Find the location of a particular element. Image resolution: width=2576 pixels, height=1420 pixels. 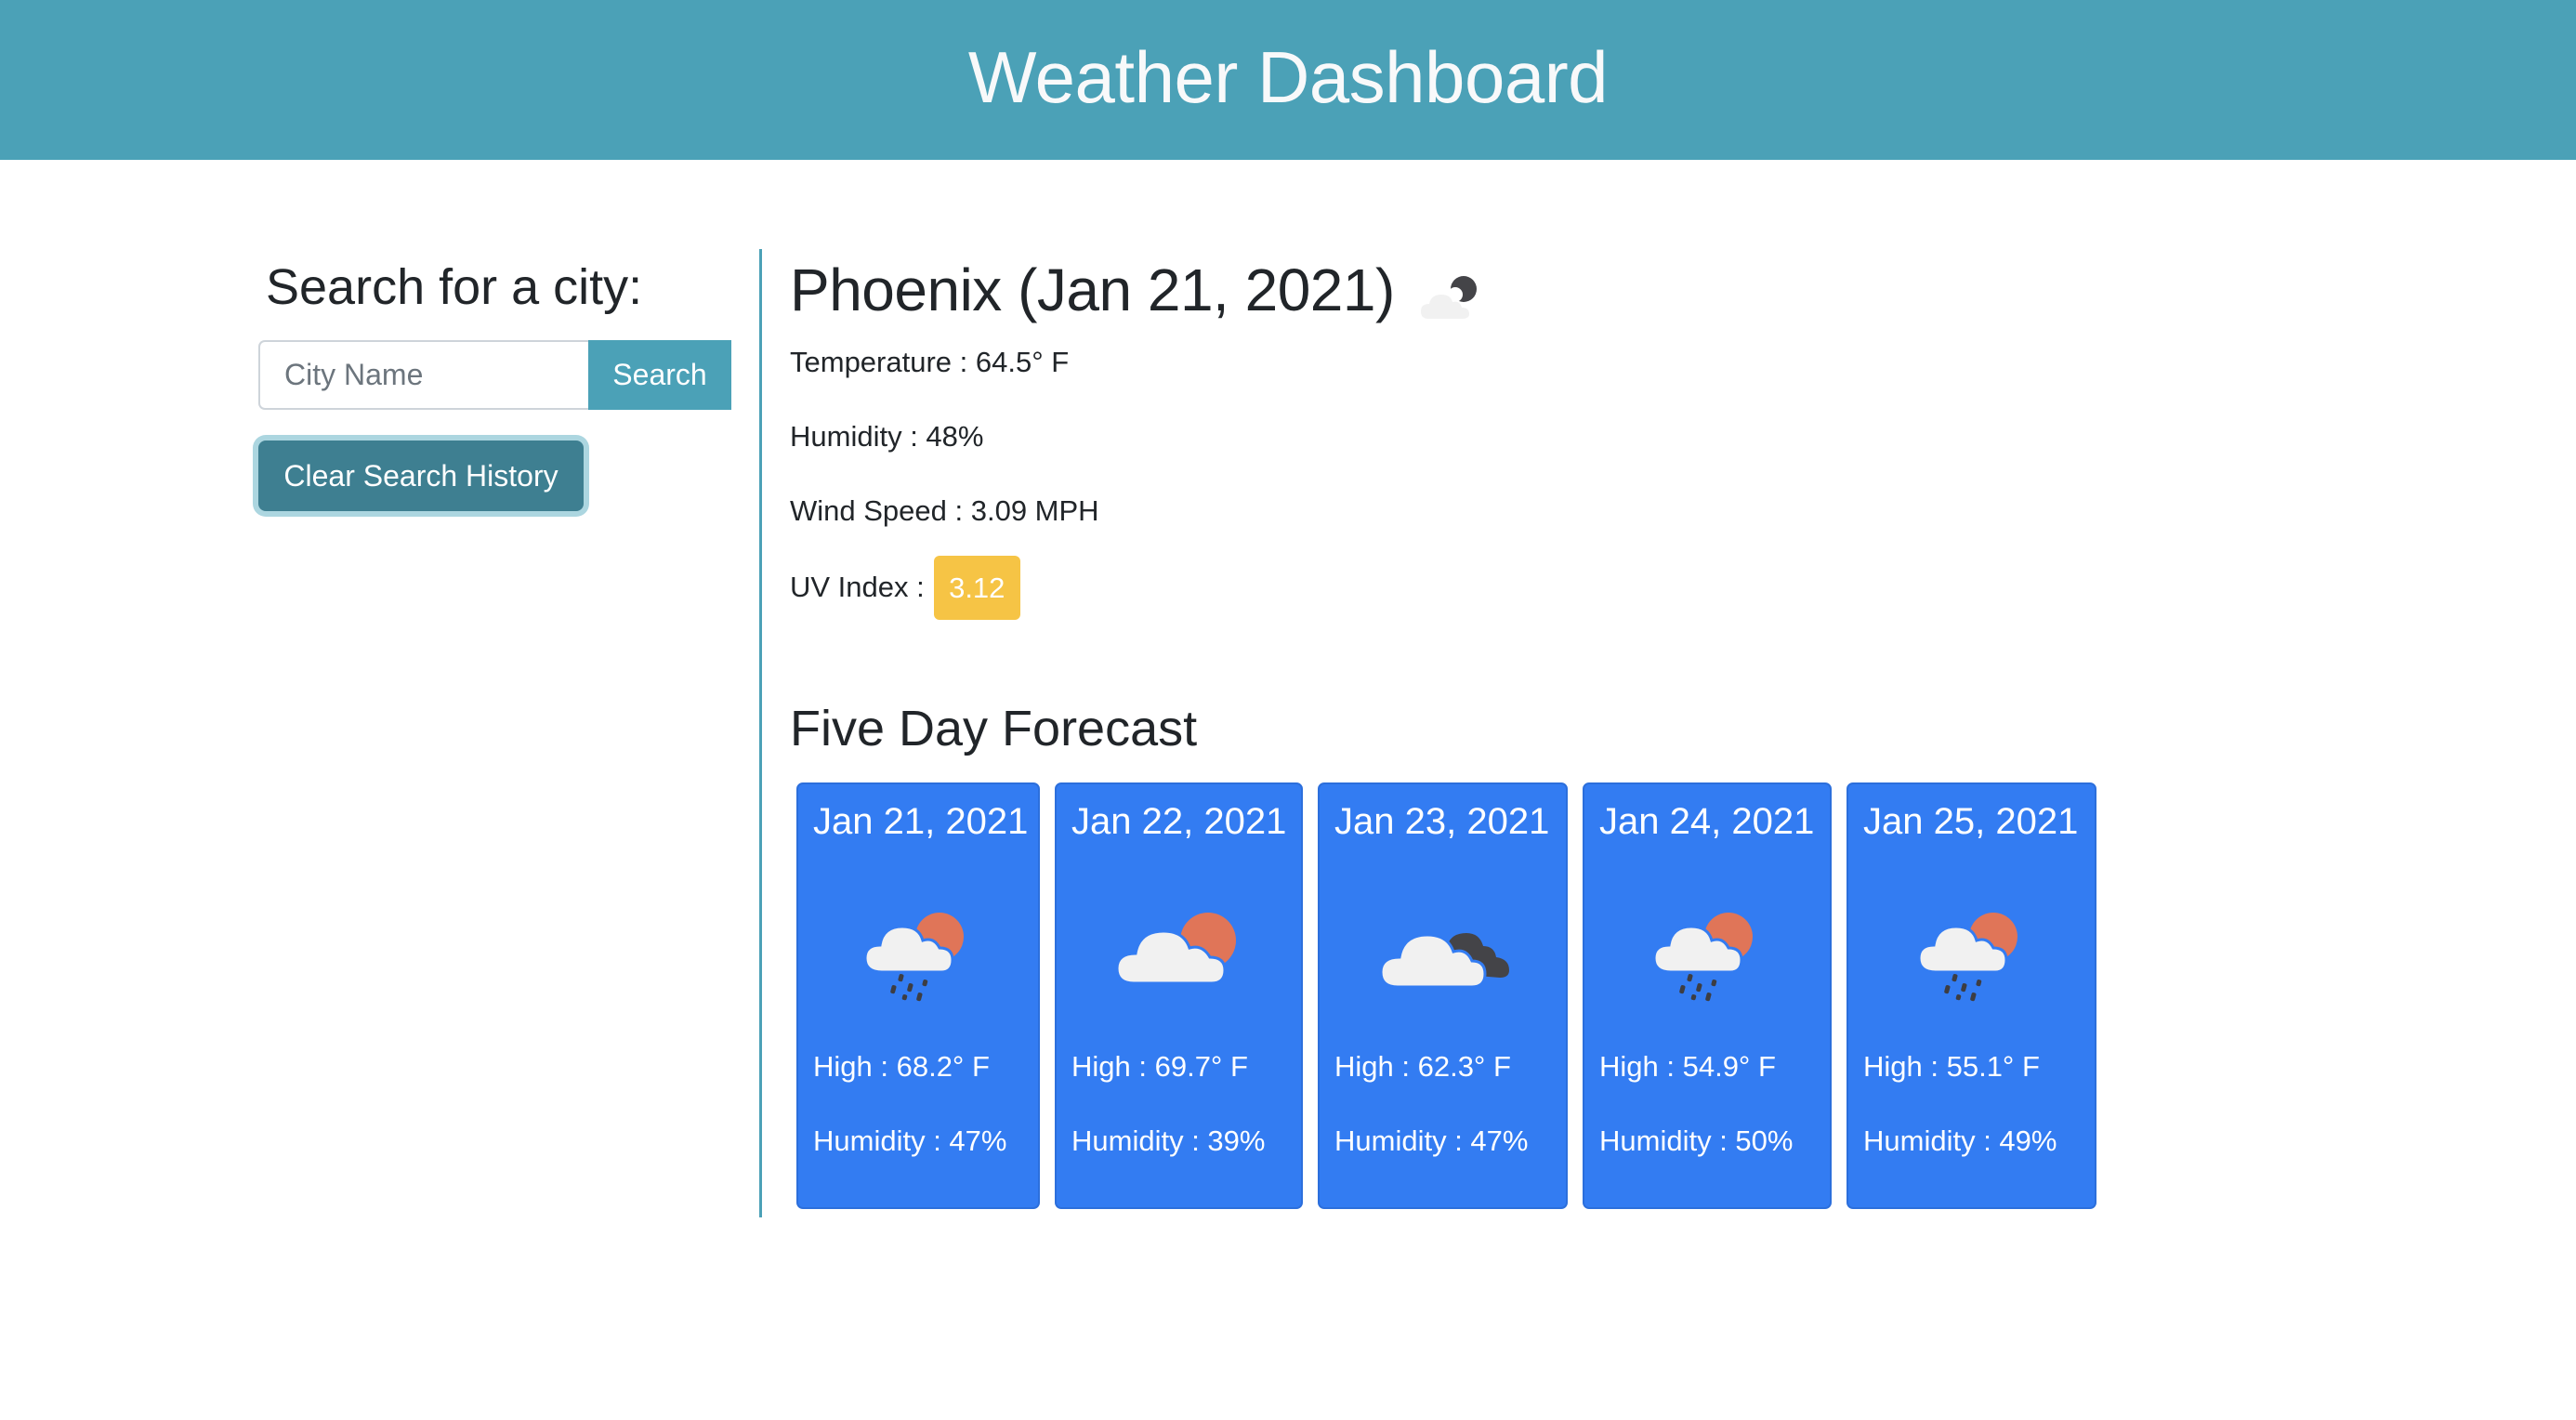

forecast-title: Five Day Forecast is located at coordinates (994, 728).